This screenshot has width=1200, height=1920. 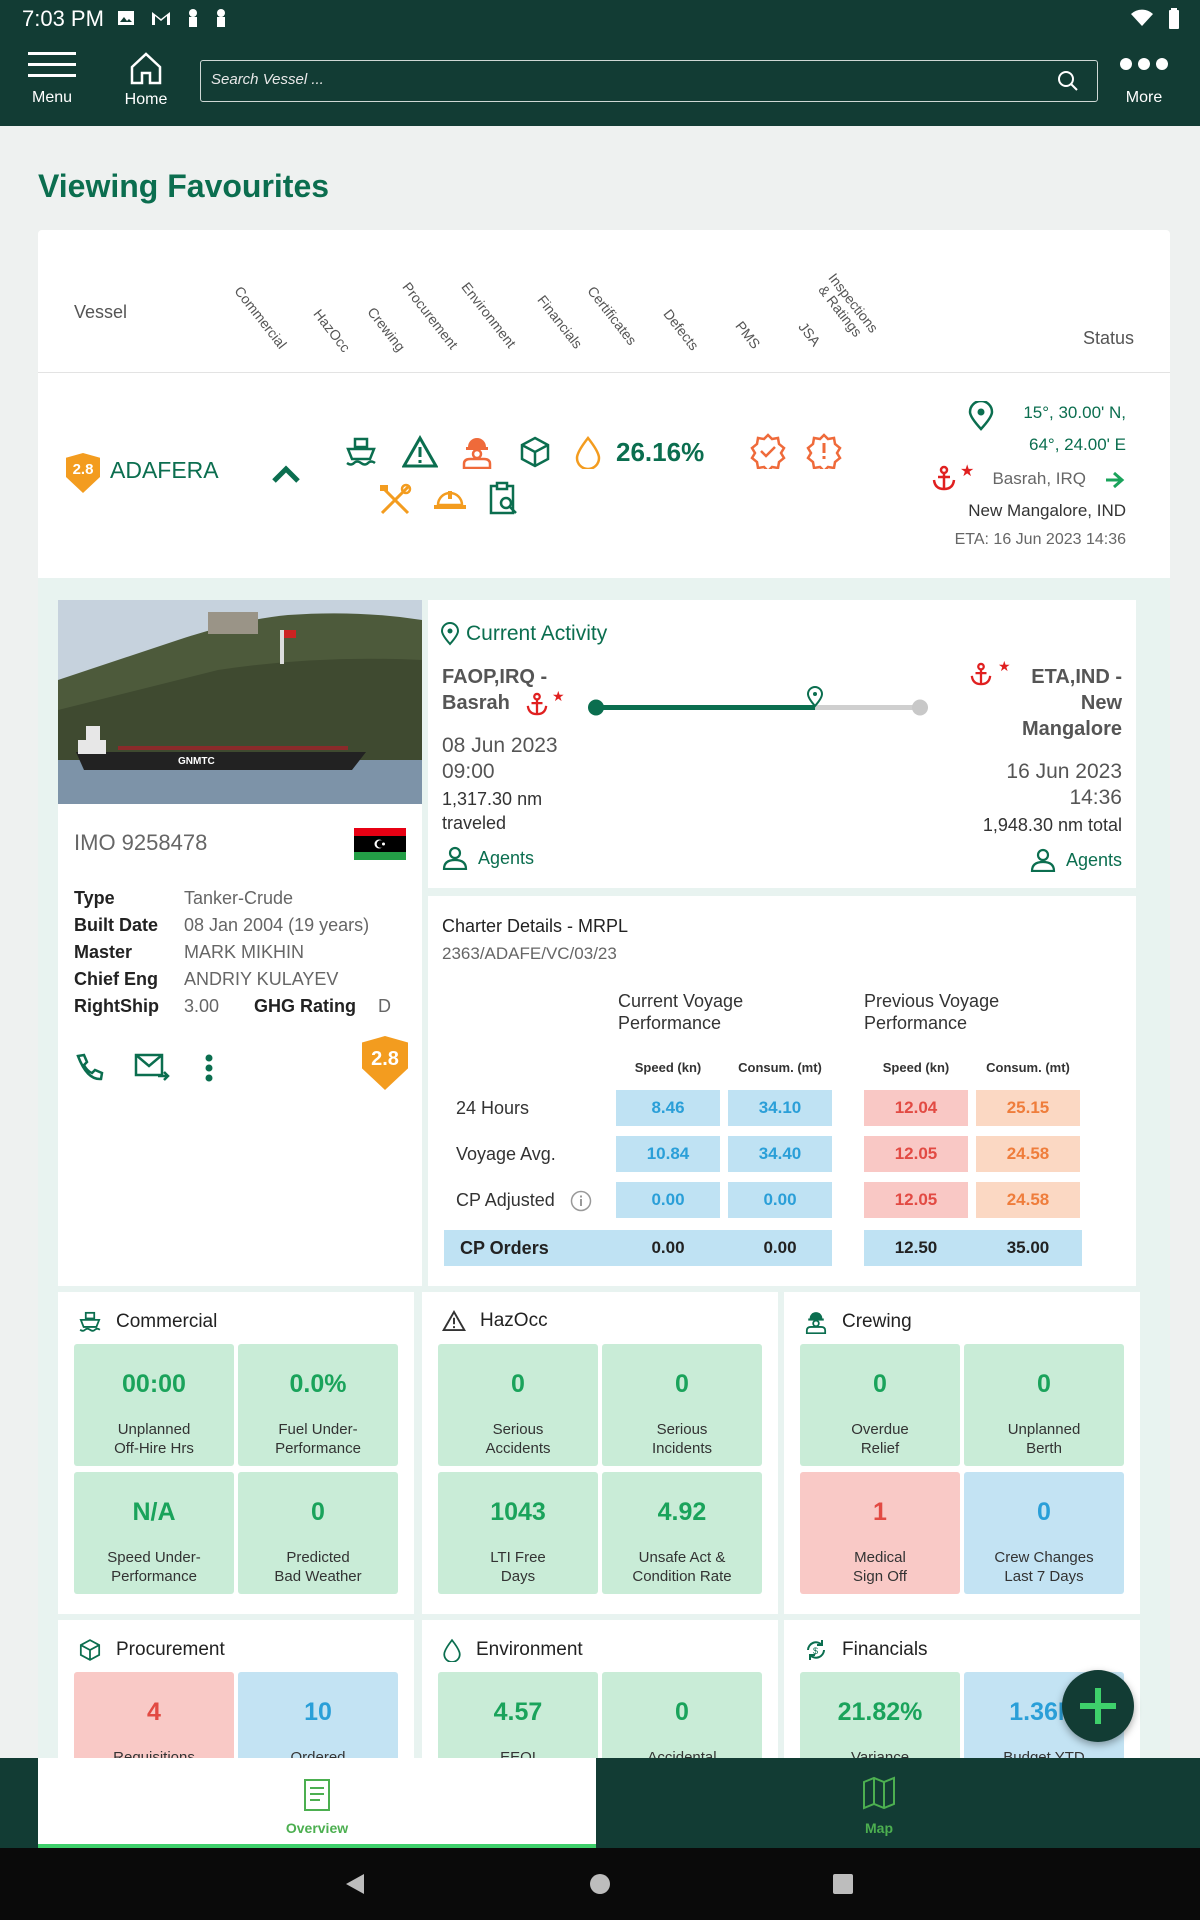 I want to click on metric-value: 4.92, so click(x=682, y=1512).